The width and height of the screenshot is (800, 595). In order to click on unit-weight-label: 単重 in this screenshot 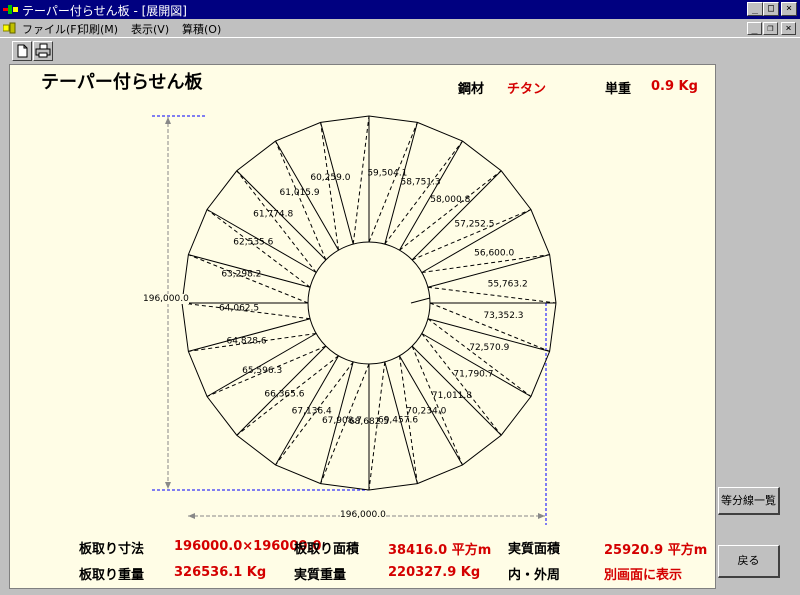, I will do `click(618, 89)`.